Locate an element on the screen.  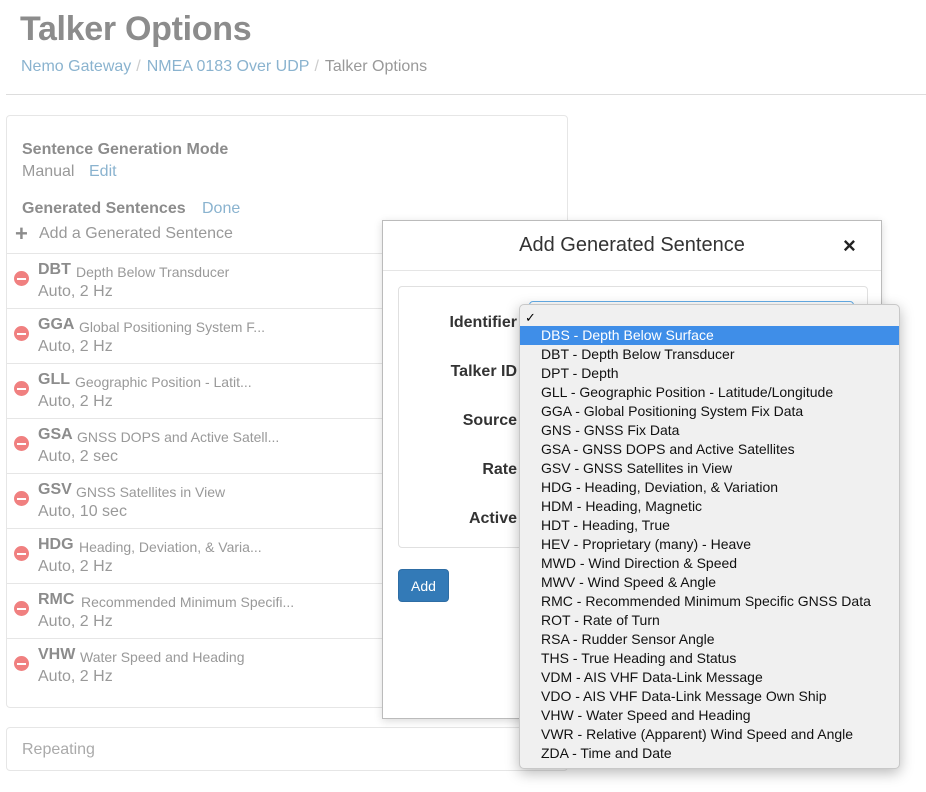
add-button: Add is located at coordinates (423, 585).